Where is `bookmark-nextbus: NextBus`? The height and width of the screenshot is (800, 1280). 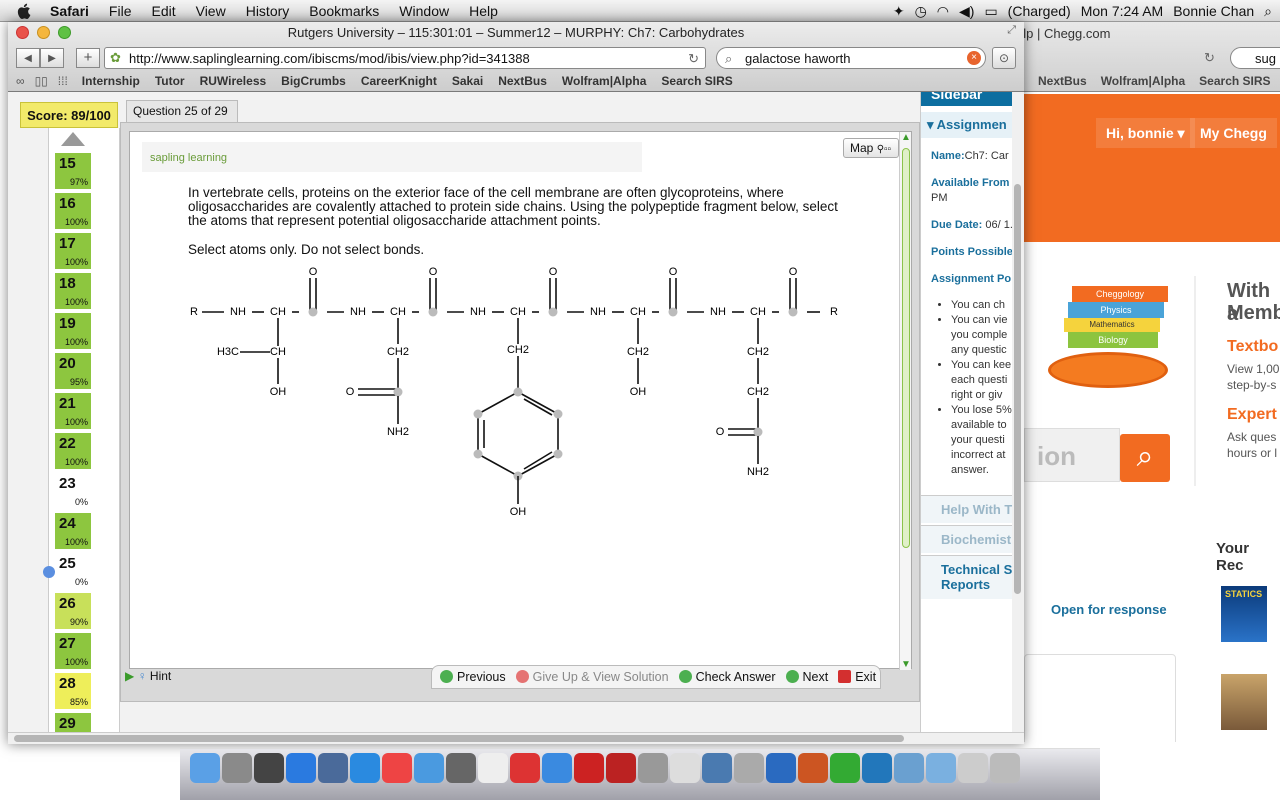 bookmark-nextbus: NextBus is located at coordinates (522, 81).